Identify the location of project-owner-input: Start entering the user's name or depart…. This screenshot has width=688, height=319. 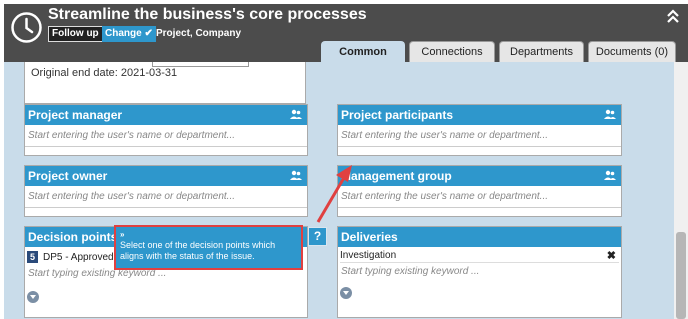
(166, 197).